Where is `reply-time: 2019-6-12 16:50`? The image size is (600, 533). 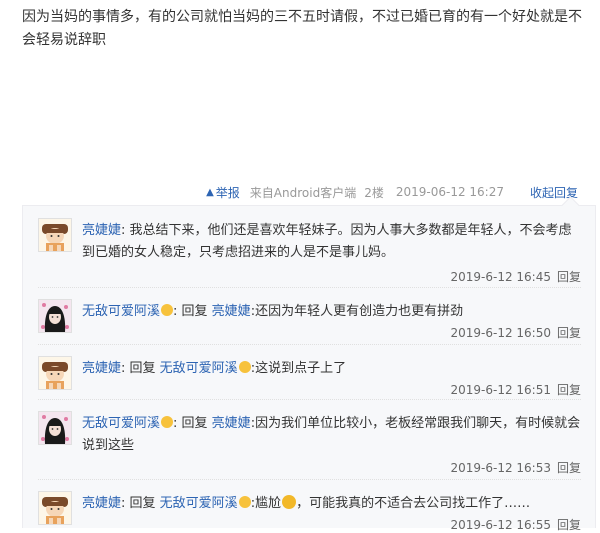 reply-time: 2019-6-12 16:50 is located at coordinates (500, 333).